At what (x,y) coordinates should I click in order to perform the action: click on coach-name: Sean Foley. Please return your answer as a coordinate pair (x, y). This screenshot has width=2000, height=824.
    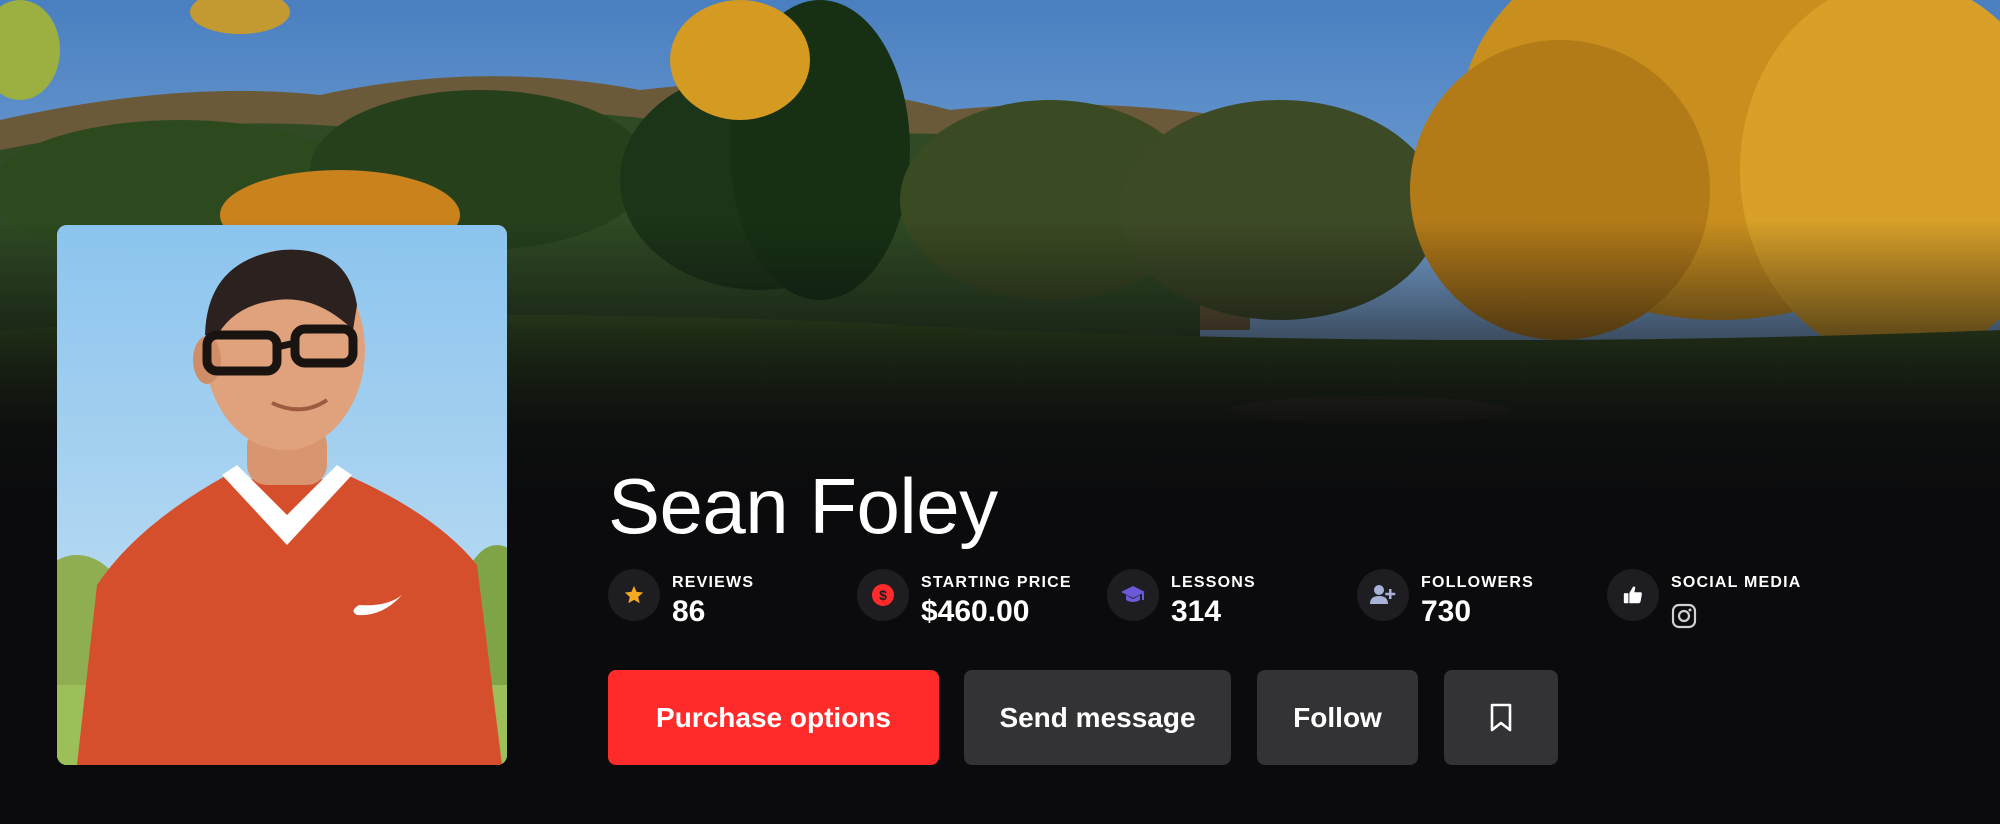
    Looking at the image, I should click on (803, 506).